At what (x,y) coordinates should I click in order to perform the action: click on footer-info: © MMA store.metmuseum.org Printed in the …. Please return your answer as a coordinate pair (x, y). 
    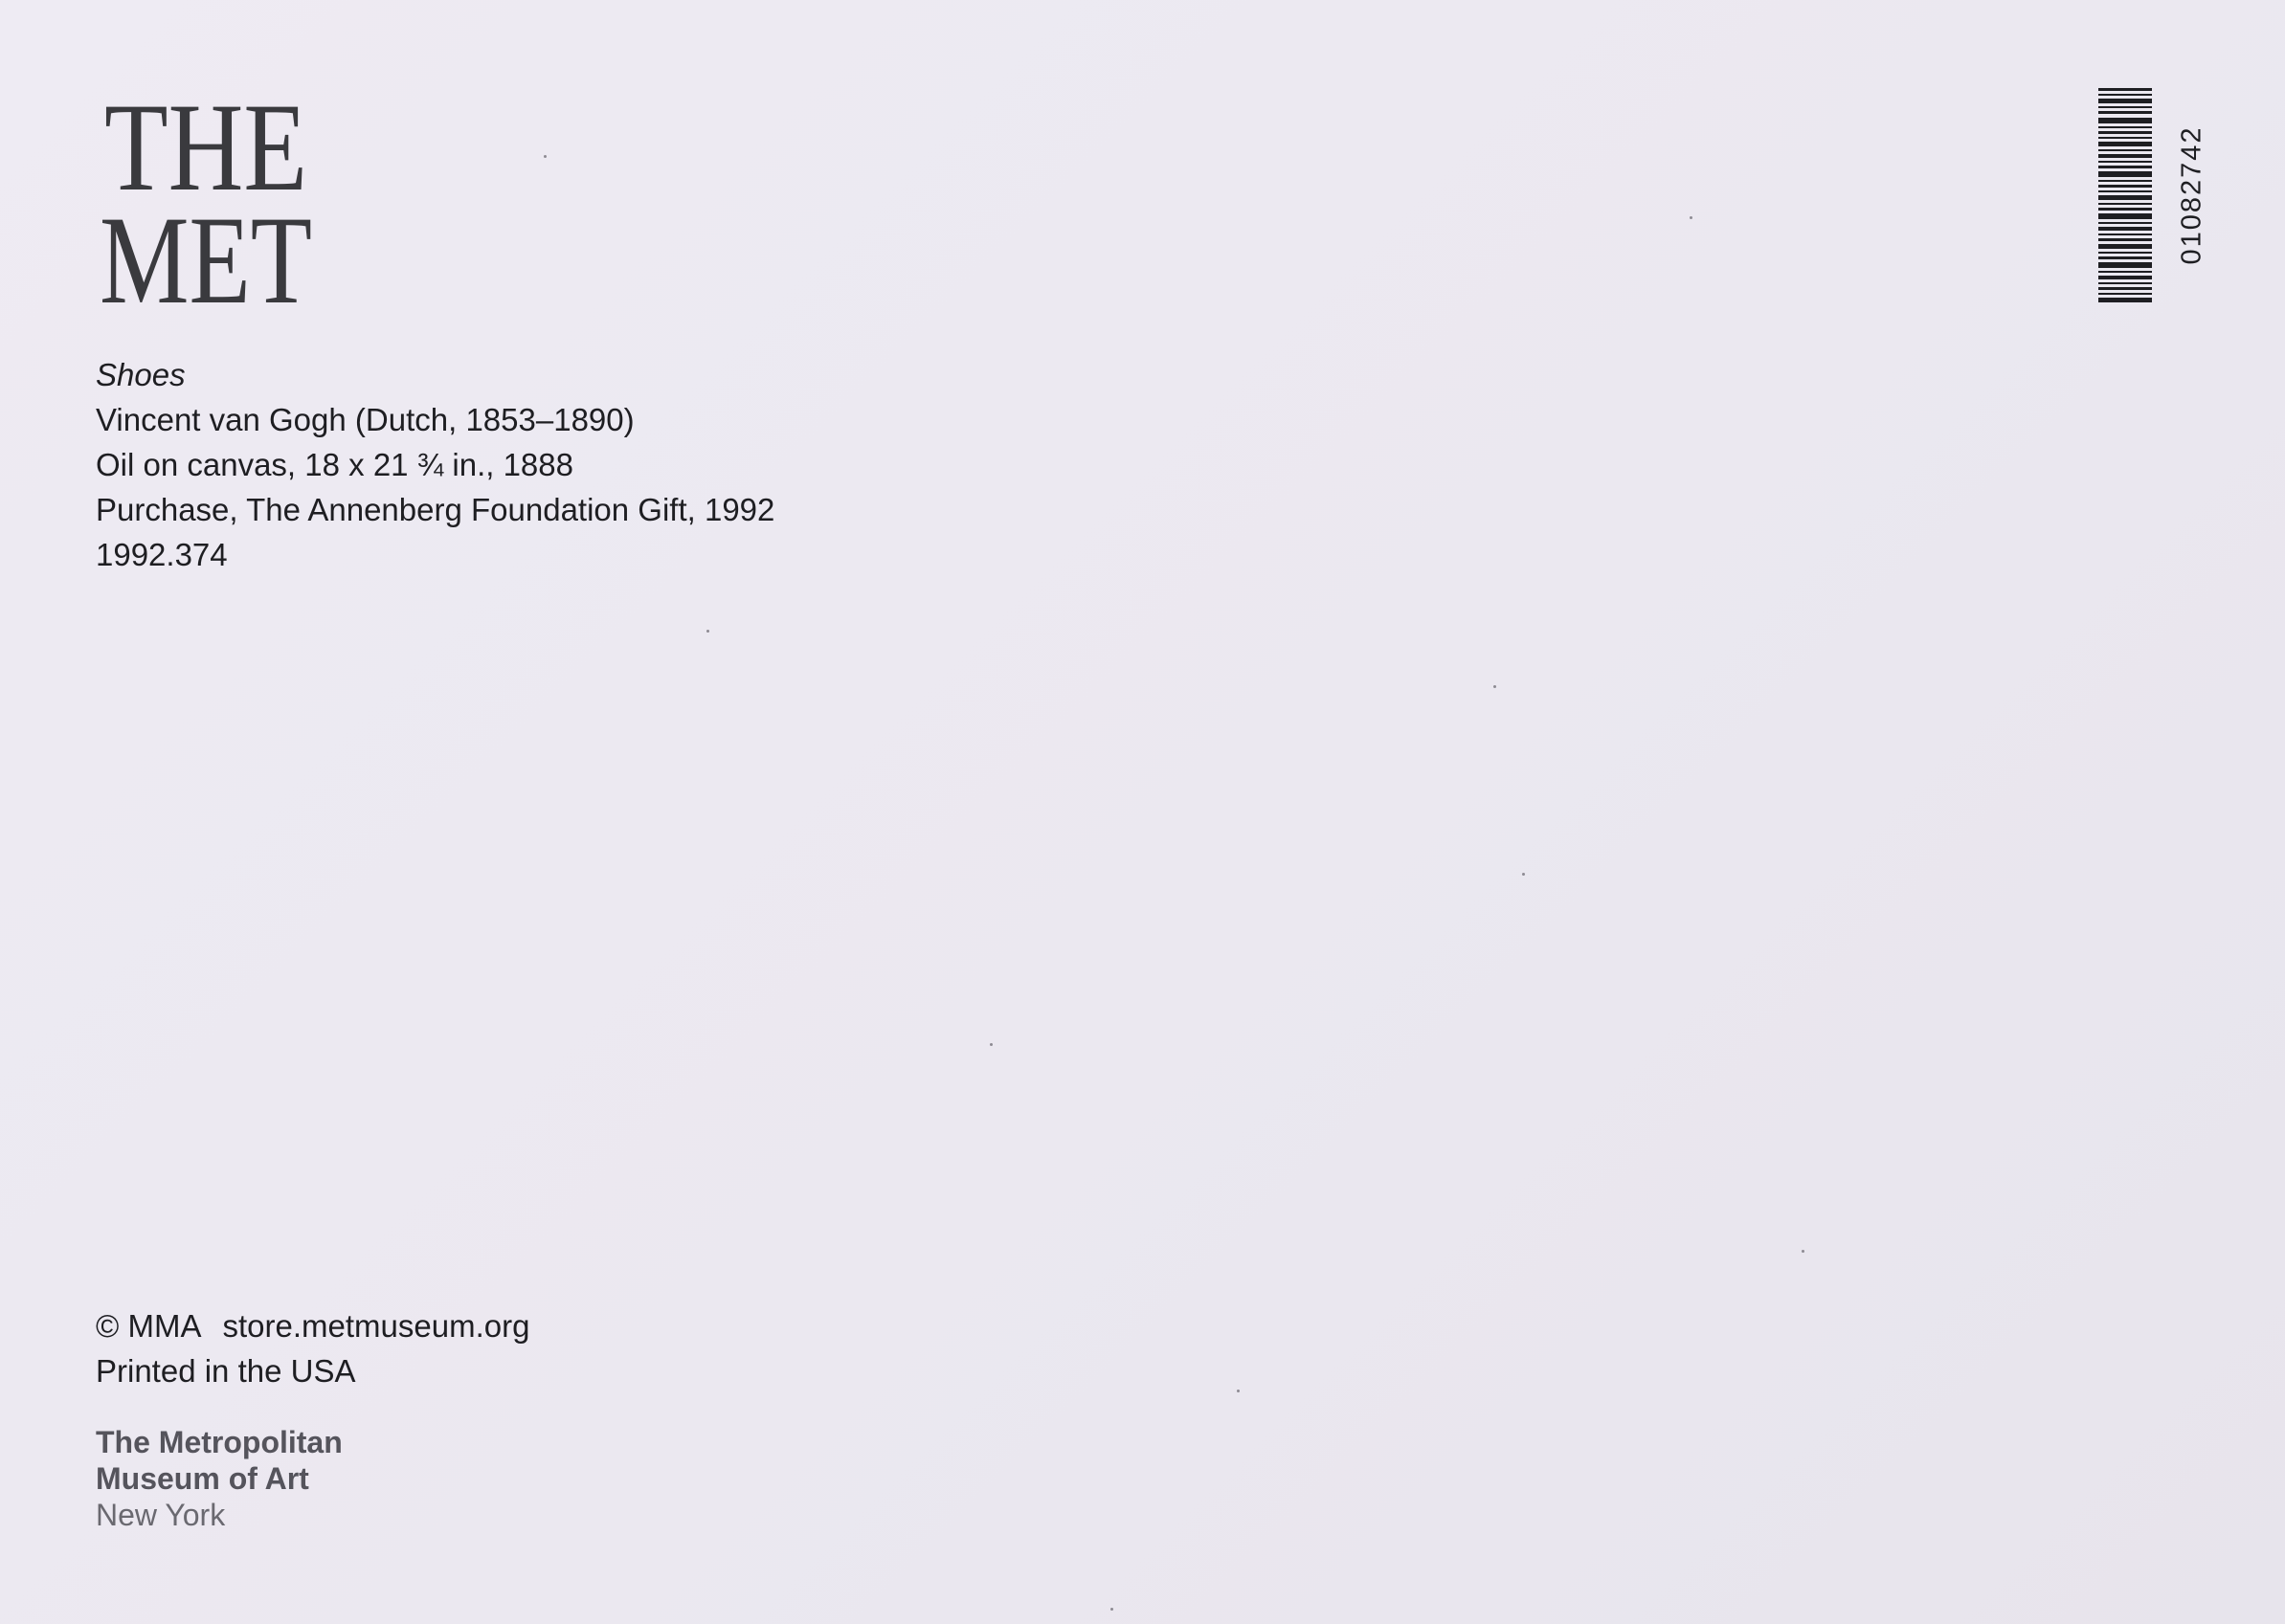
    Looking at the image, I should click on (313, 1348).